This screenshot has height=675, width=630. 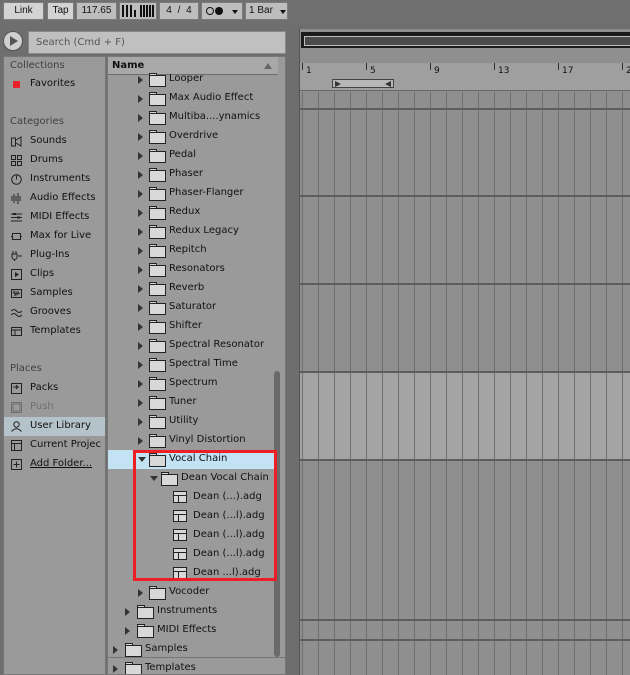 I want to click on follow-button, so click(x=222, y=11).